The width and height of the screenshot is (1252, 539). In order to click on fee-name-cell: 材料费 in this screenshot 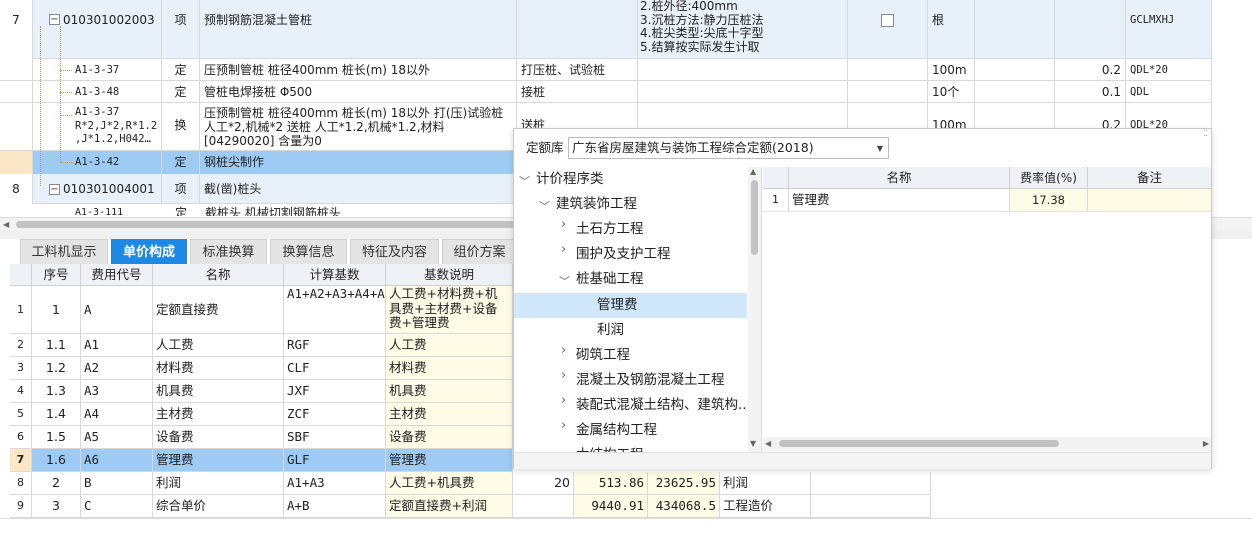, I will do `click(218, 368)`.